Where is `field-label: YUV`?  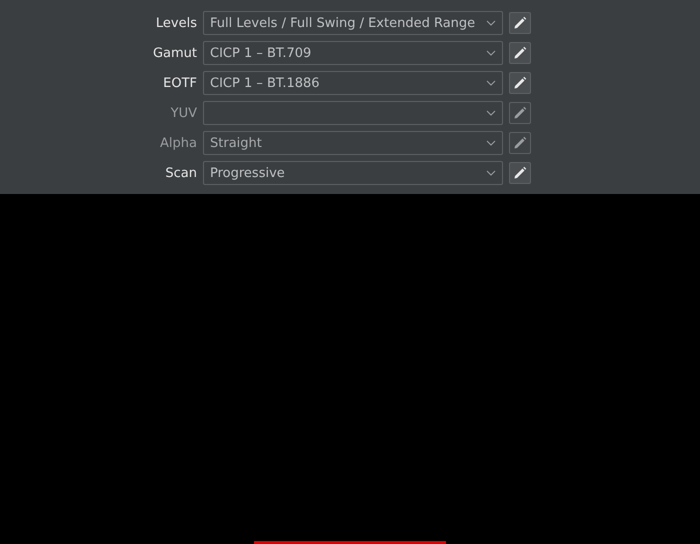
field-label: YUV is located at coordinates (184, 113).